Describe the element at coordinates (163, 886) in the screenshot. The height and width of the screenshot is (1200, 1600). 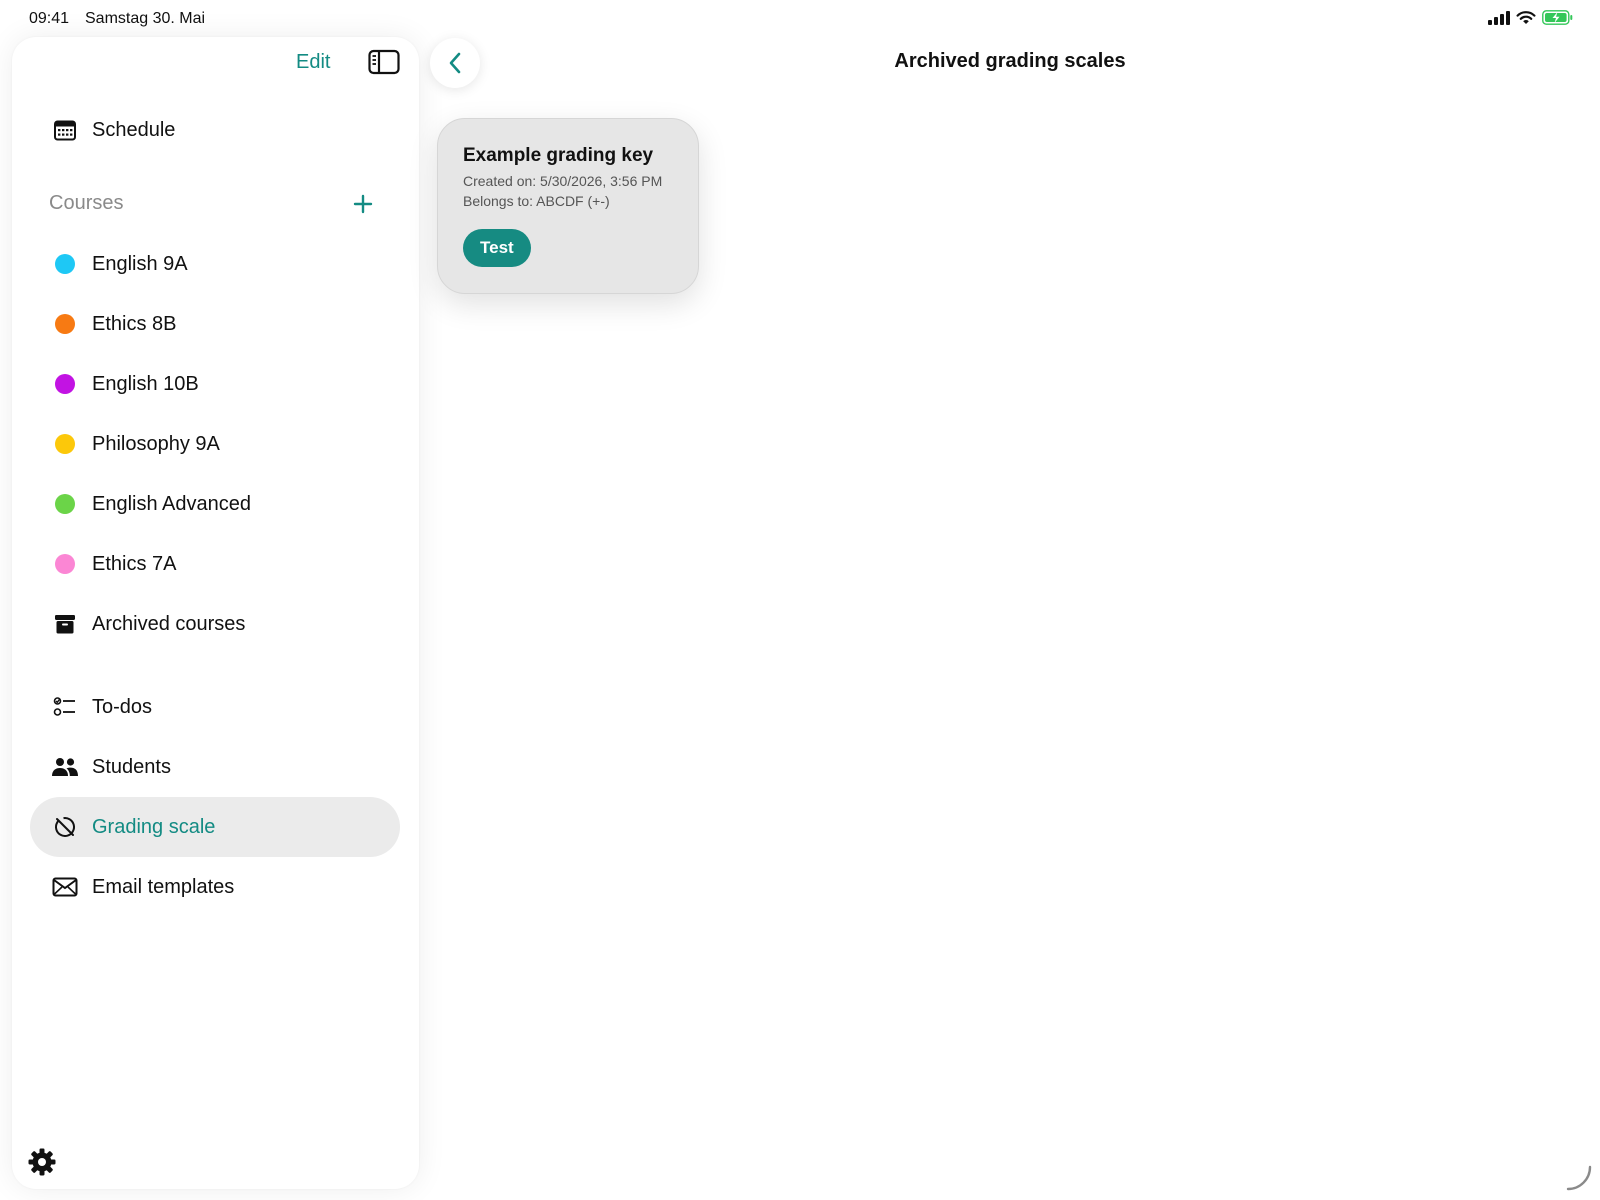
I see `sidebar-item-label: Email templates` at that location.